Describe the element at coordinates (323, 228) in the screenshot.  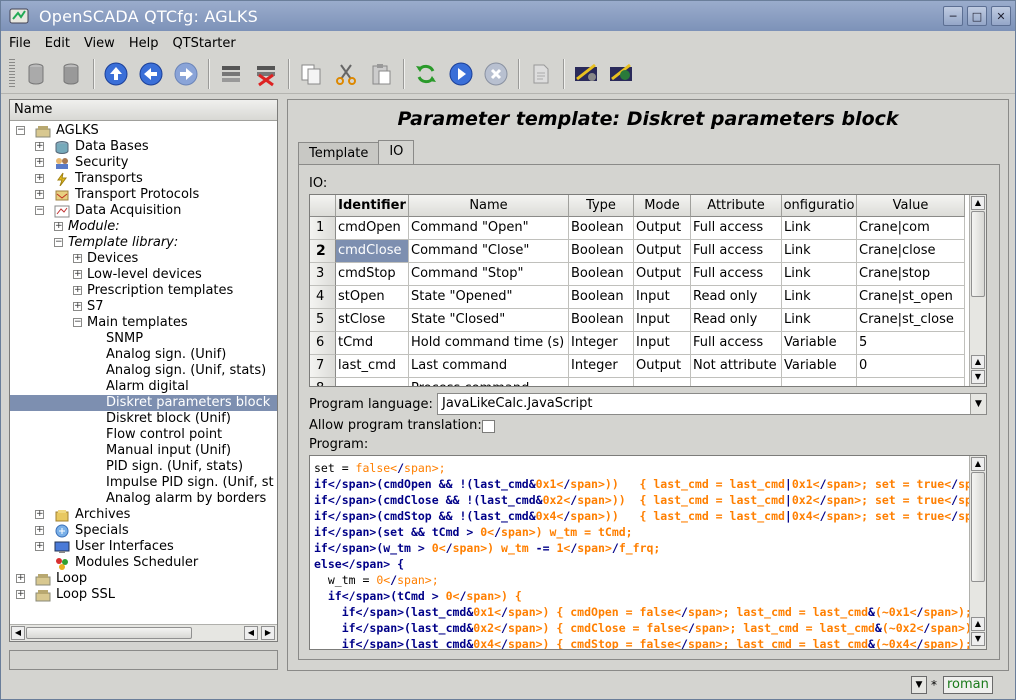
I see `row-number: 1` at that location.